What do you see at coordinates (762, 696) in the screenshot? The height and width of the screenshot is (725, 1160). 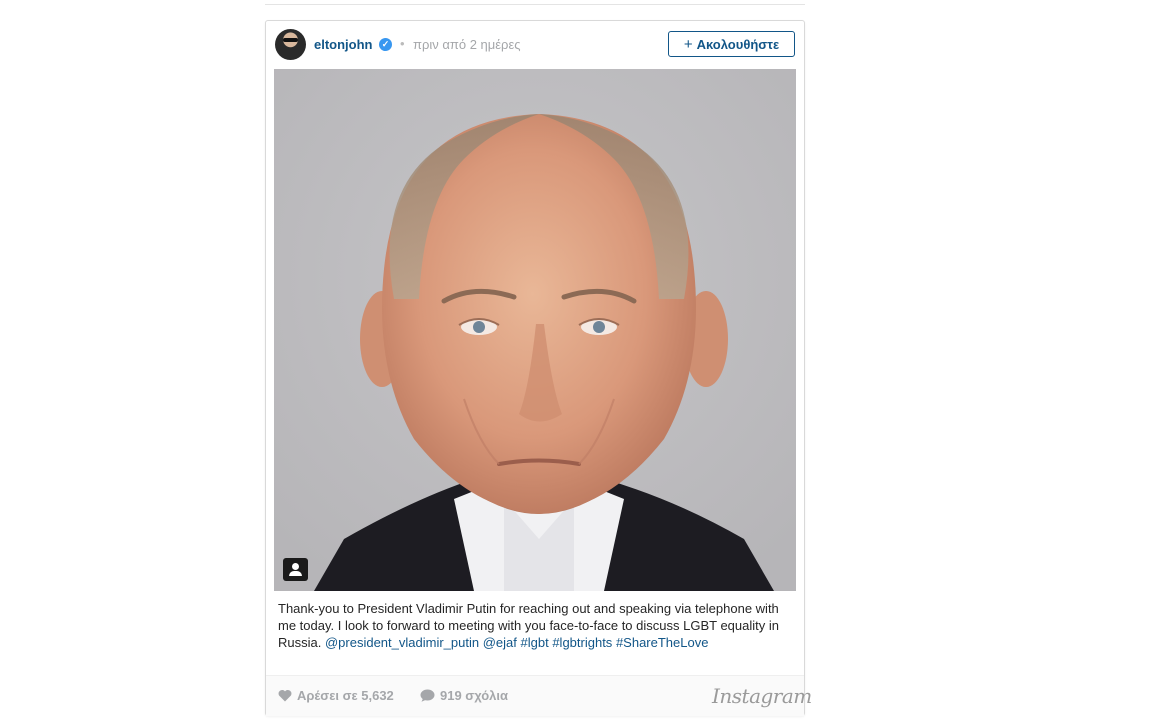 I see `instagram-logo: Instagram` at bounding box center [762, 696].